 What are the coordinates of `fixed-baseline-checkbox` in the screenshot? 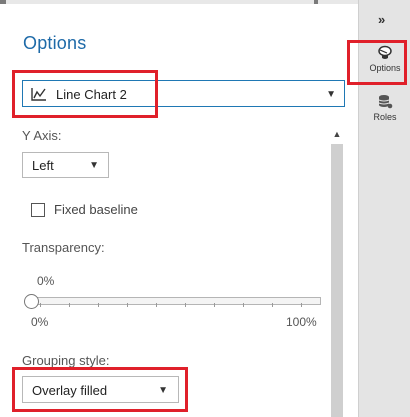 It's located at (38, 210).